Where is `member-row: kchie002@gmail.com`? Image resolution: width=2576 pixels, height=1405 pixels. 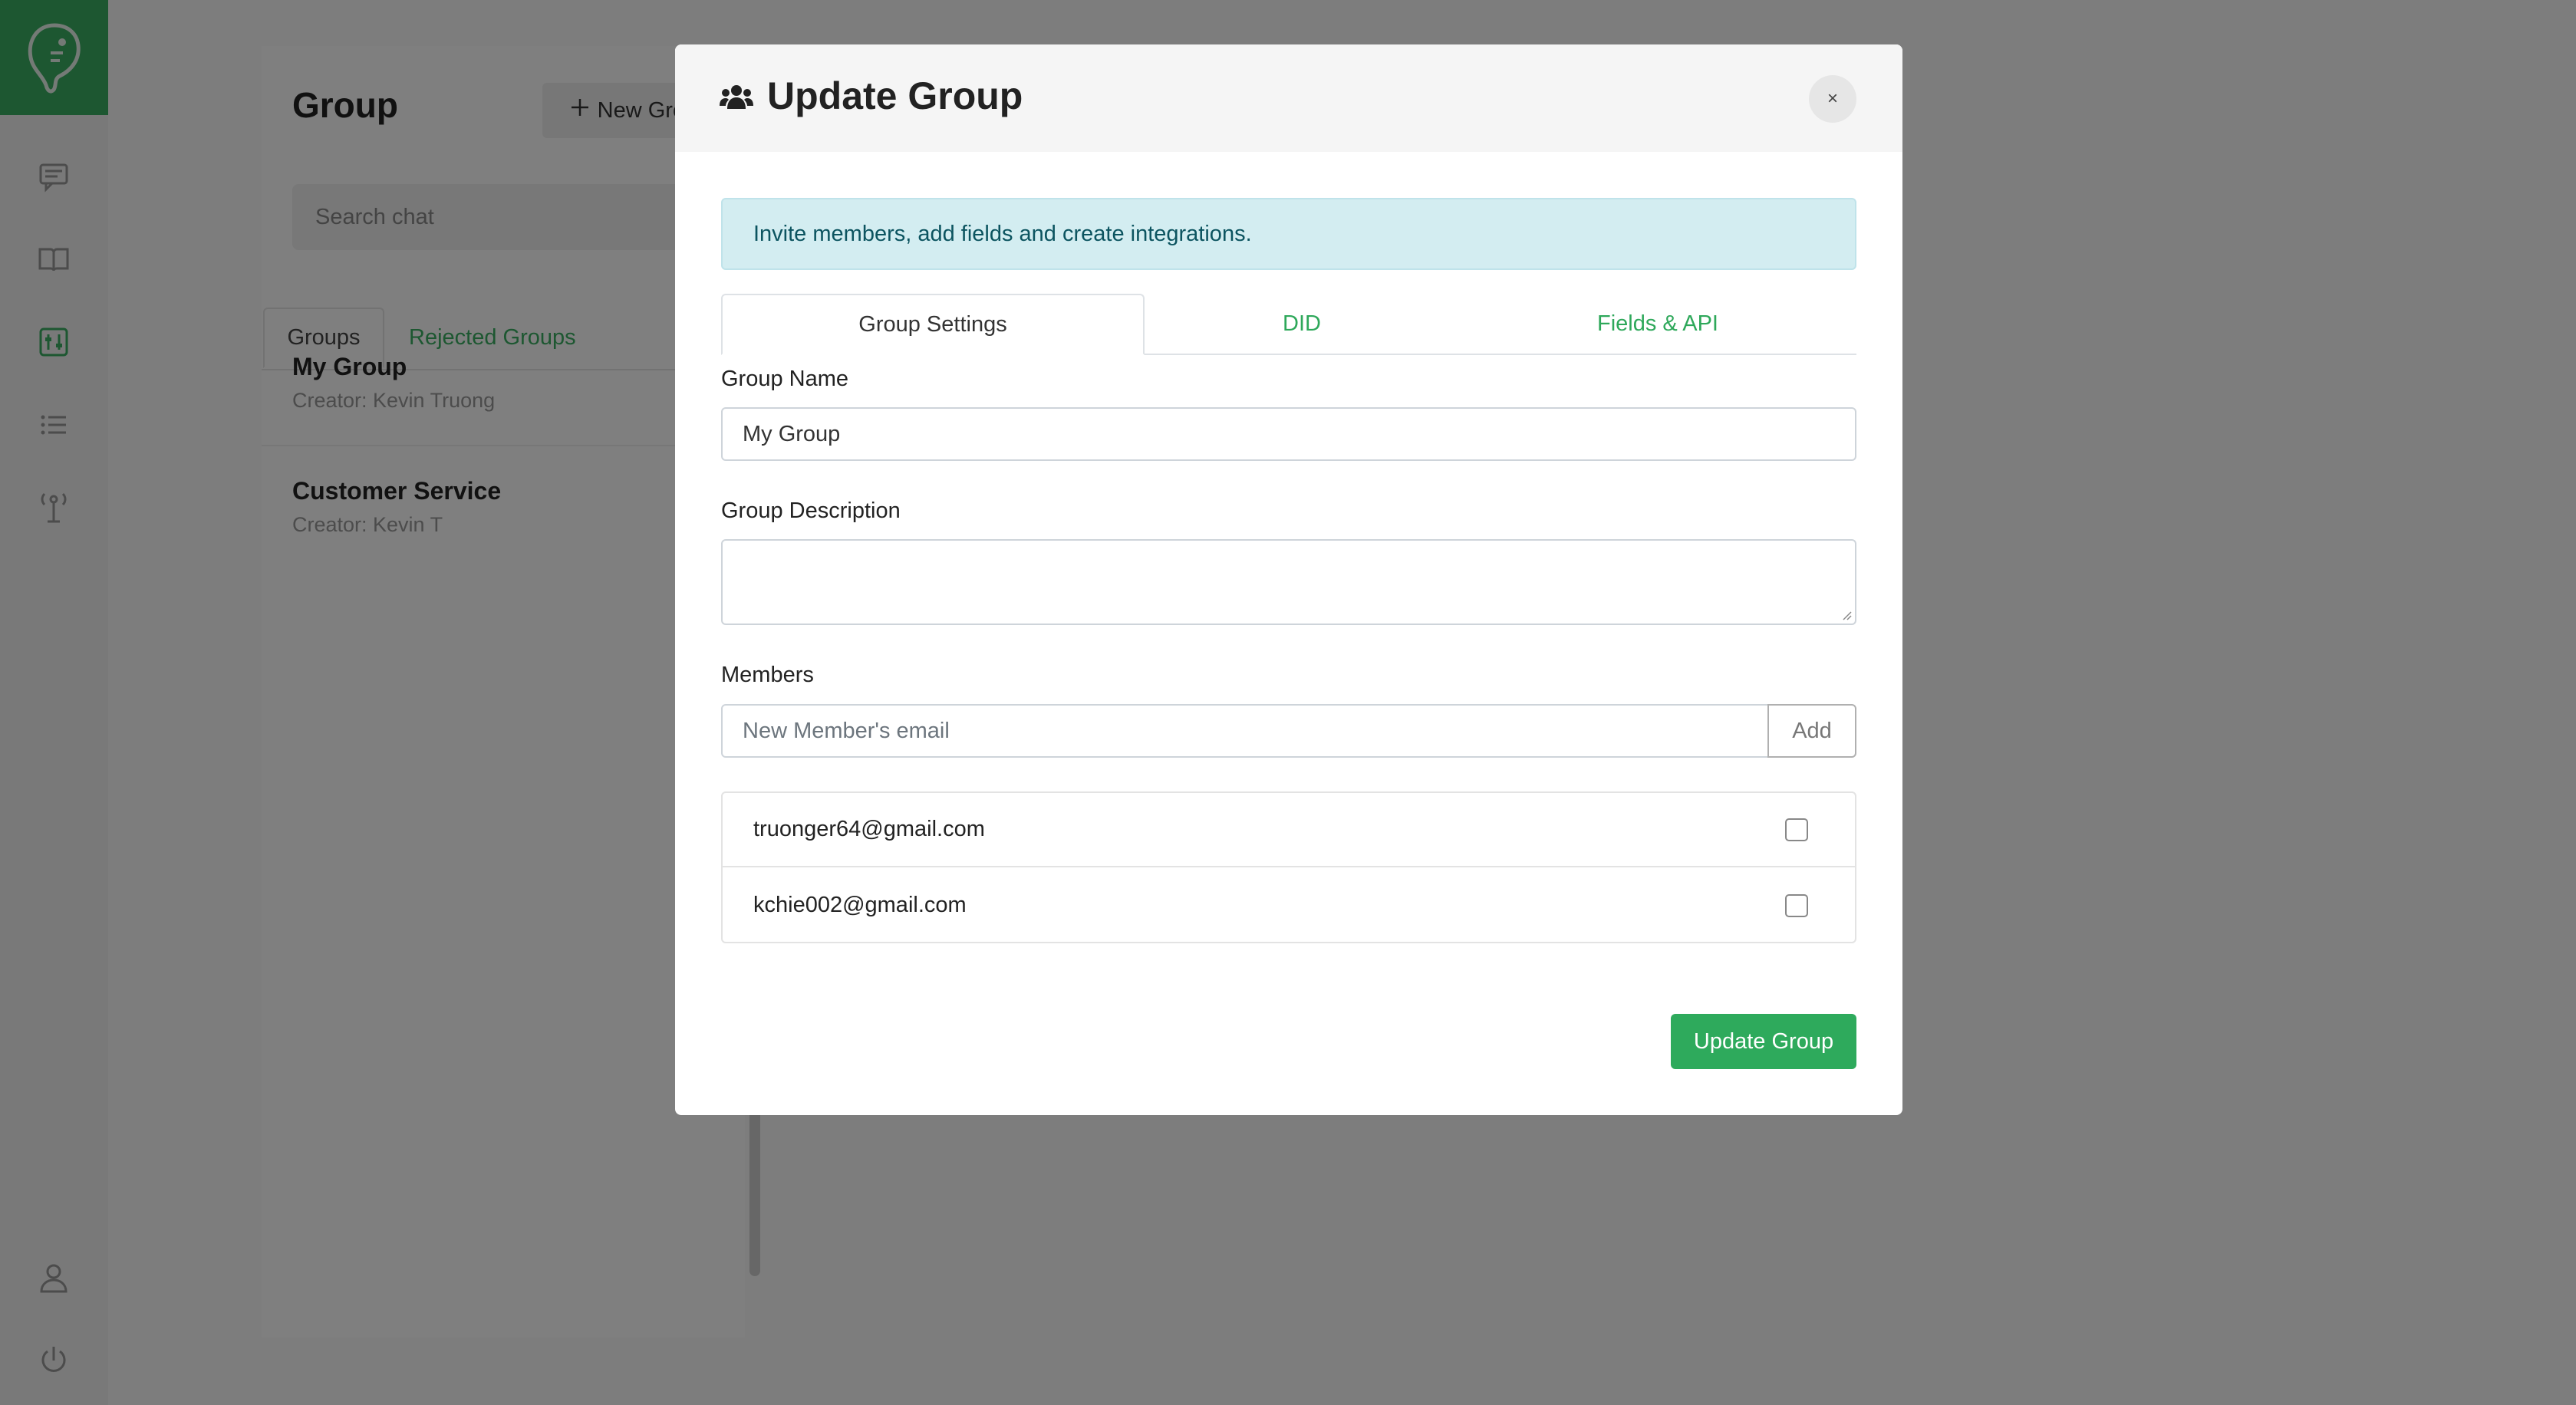
member-row: kchie002@gmail.com is located at coordinates (1289, 906).